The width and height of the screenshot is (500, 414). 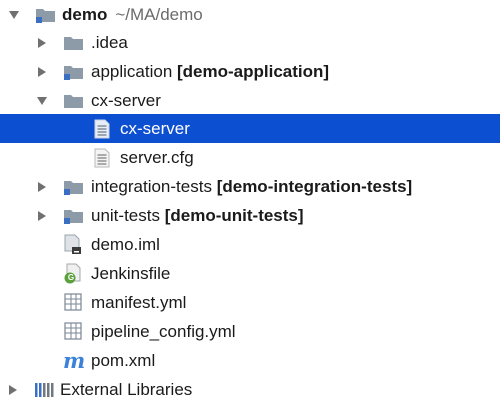 What do you see at coordinates (123, 360) in the screenshot?
I see `tree-item-label: pom.xml` at bounding box center [123, 360].